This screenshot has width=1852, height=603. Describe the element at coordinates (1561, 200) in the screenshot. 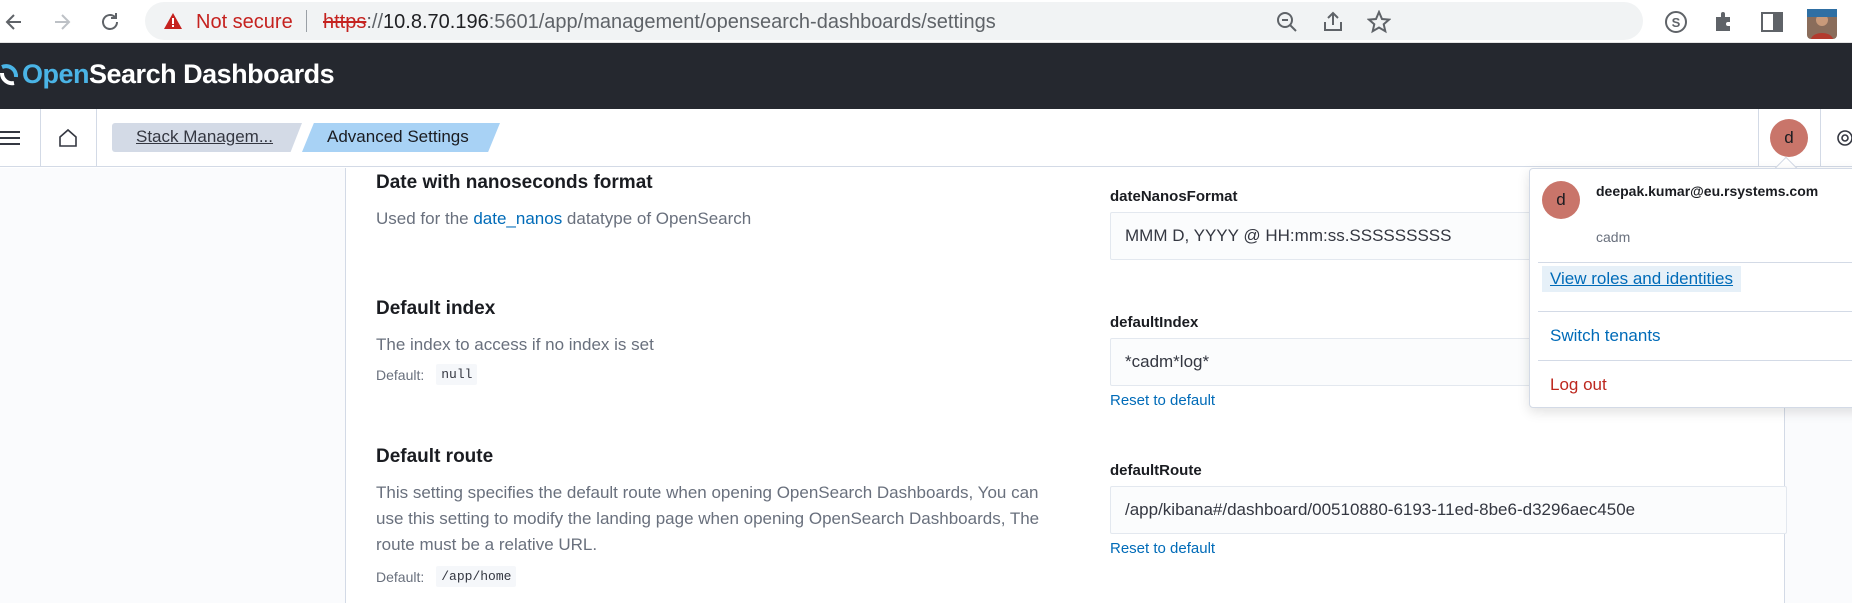

I see `popover-avatar: d` at that location.